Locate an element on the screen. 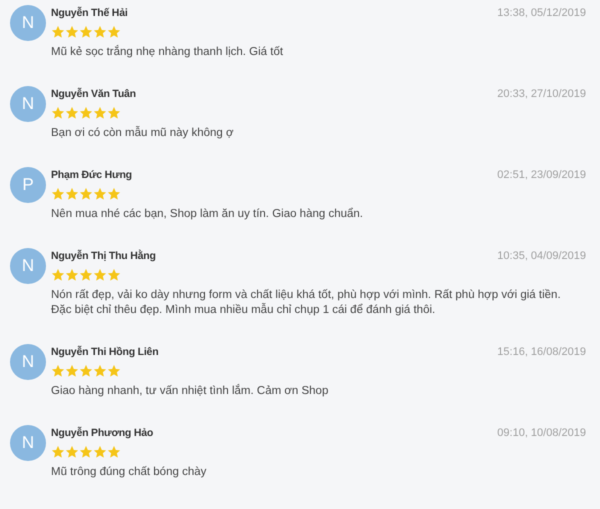 The width and height of the screenshot is (600, 509). review-text: Giao hàng nhanh, tư vấn nhiệt tình lắm. Cảm ơn Shop is located at coordinates (190, 391).